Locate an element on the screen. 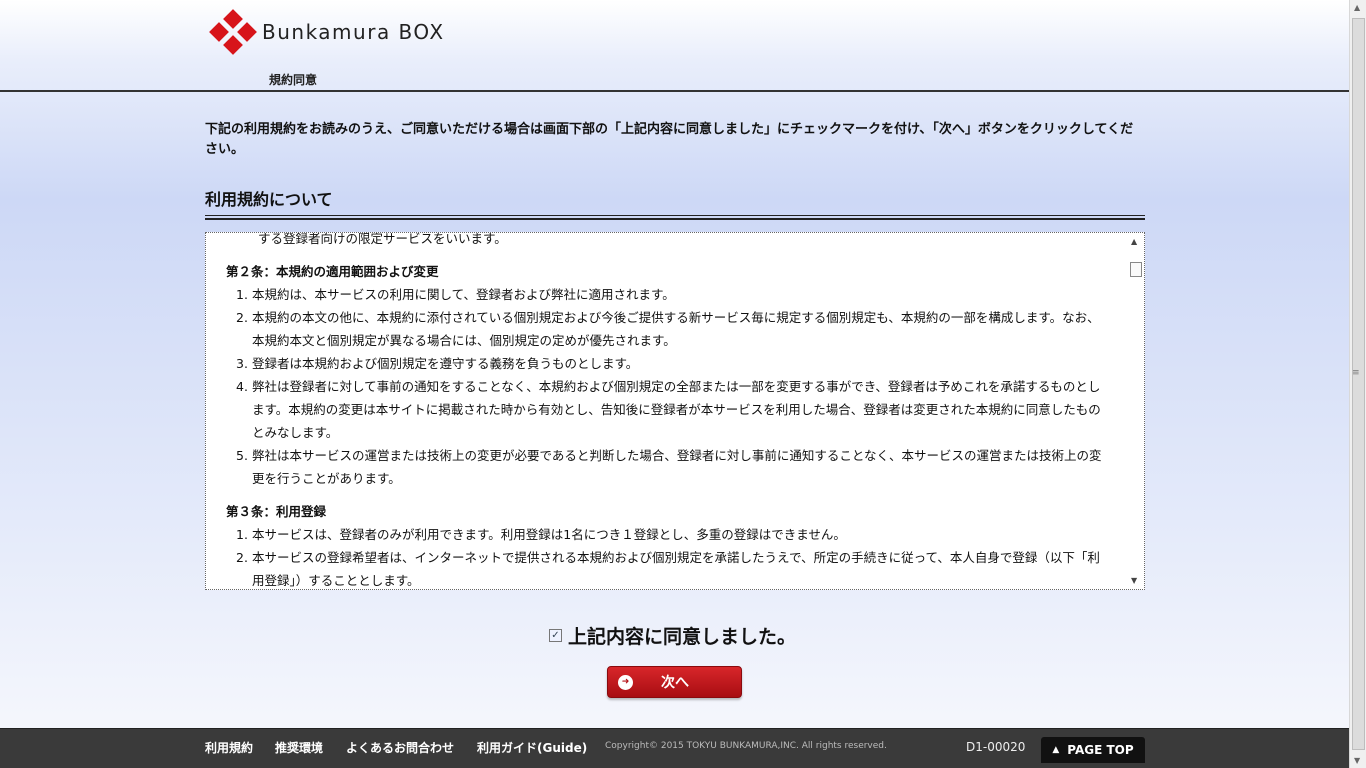 The image size is (1366, 768). article-2-title: 第２条：本規約の適用範囲および変更 is located at coordinates (332, 271).